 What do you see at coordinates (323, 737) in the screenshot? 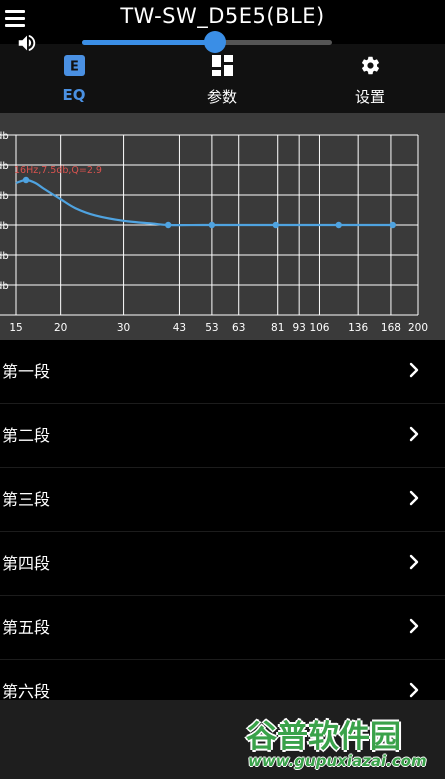
I see `watermark-logo: 谷普软件园` at bounding box center [323, 737].